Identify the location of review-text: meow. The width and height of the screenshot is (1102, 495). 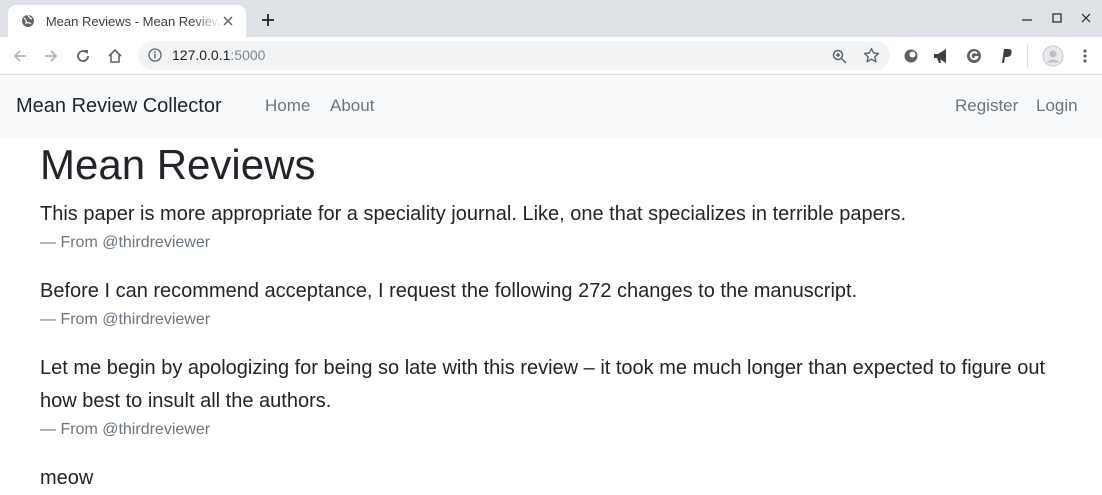
(67, 478).